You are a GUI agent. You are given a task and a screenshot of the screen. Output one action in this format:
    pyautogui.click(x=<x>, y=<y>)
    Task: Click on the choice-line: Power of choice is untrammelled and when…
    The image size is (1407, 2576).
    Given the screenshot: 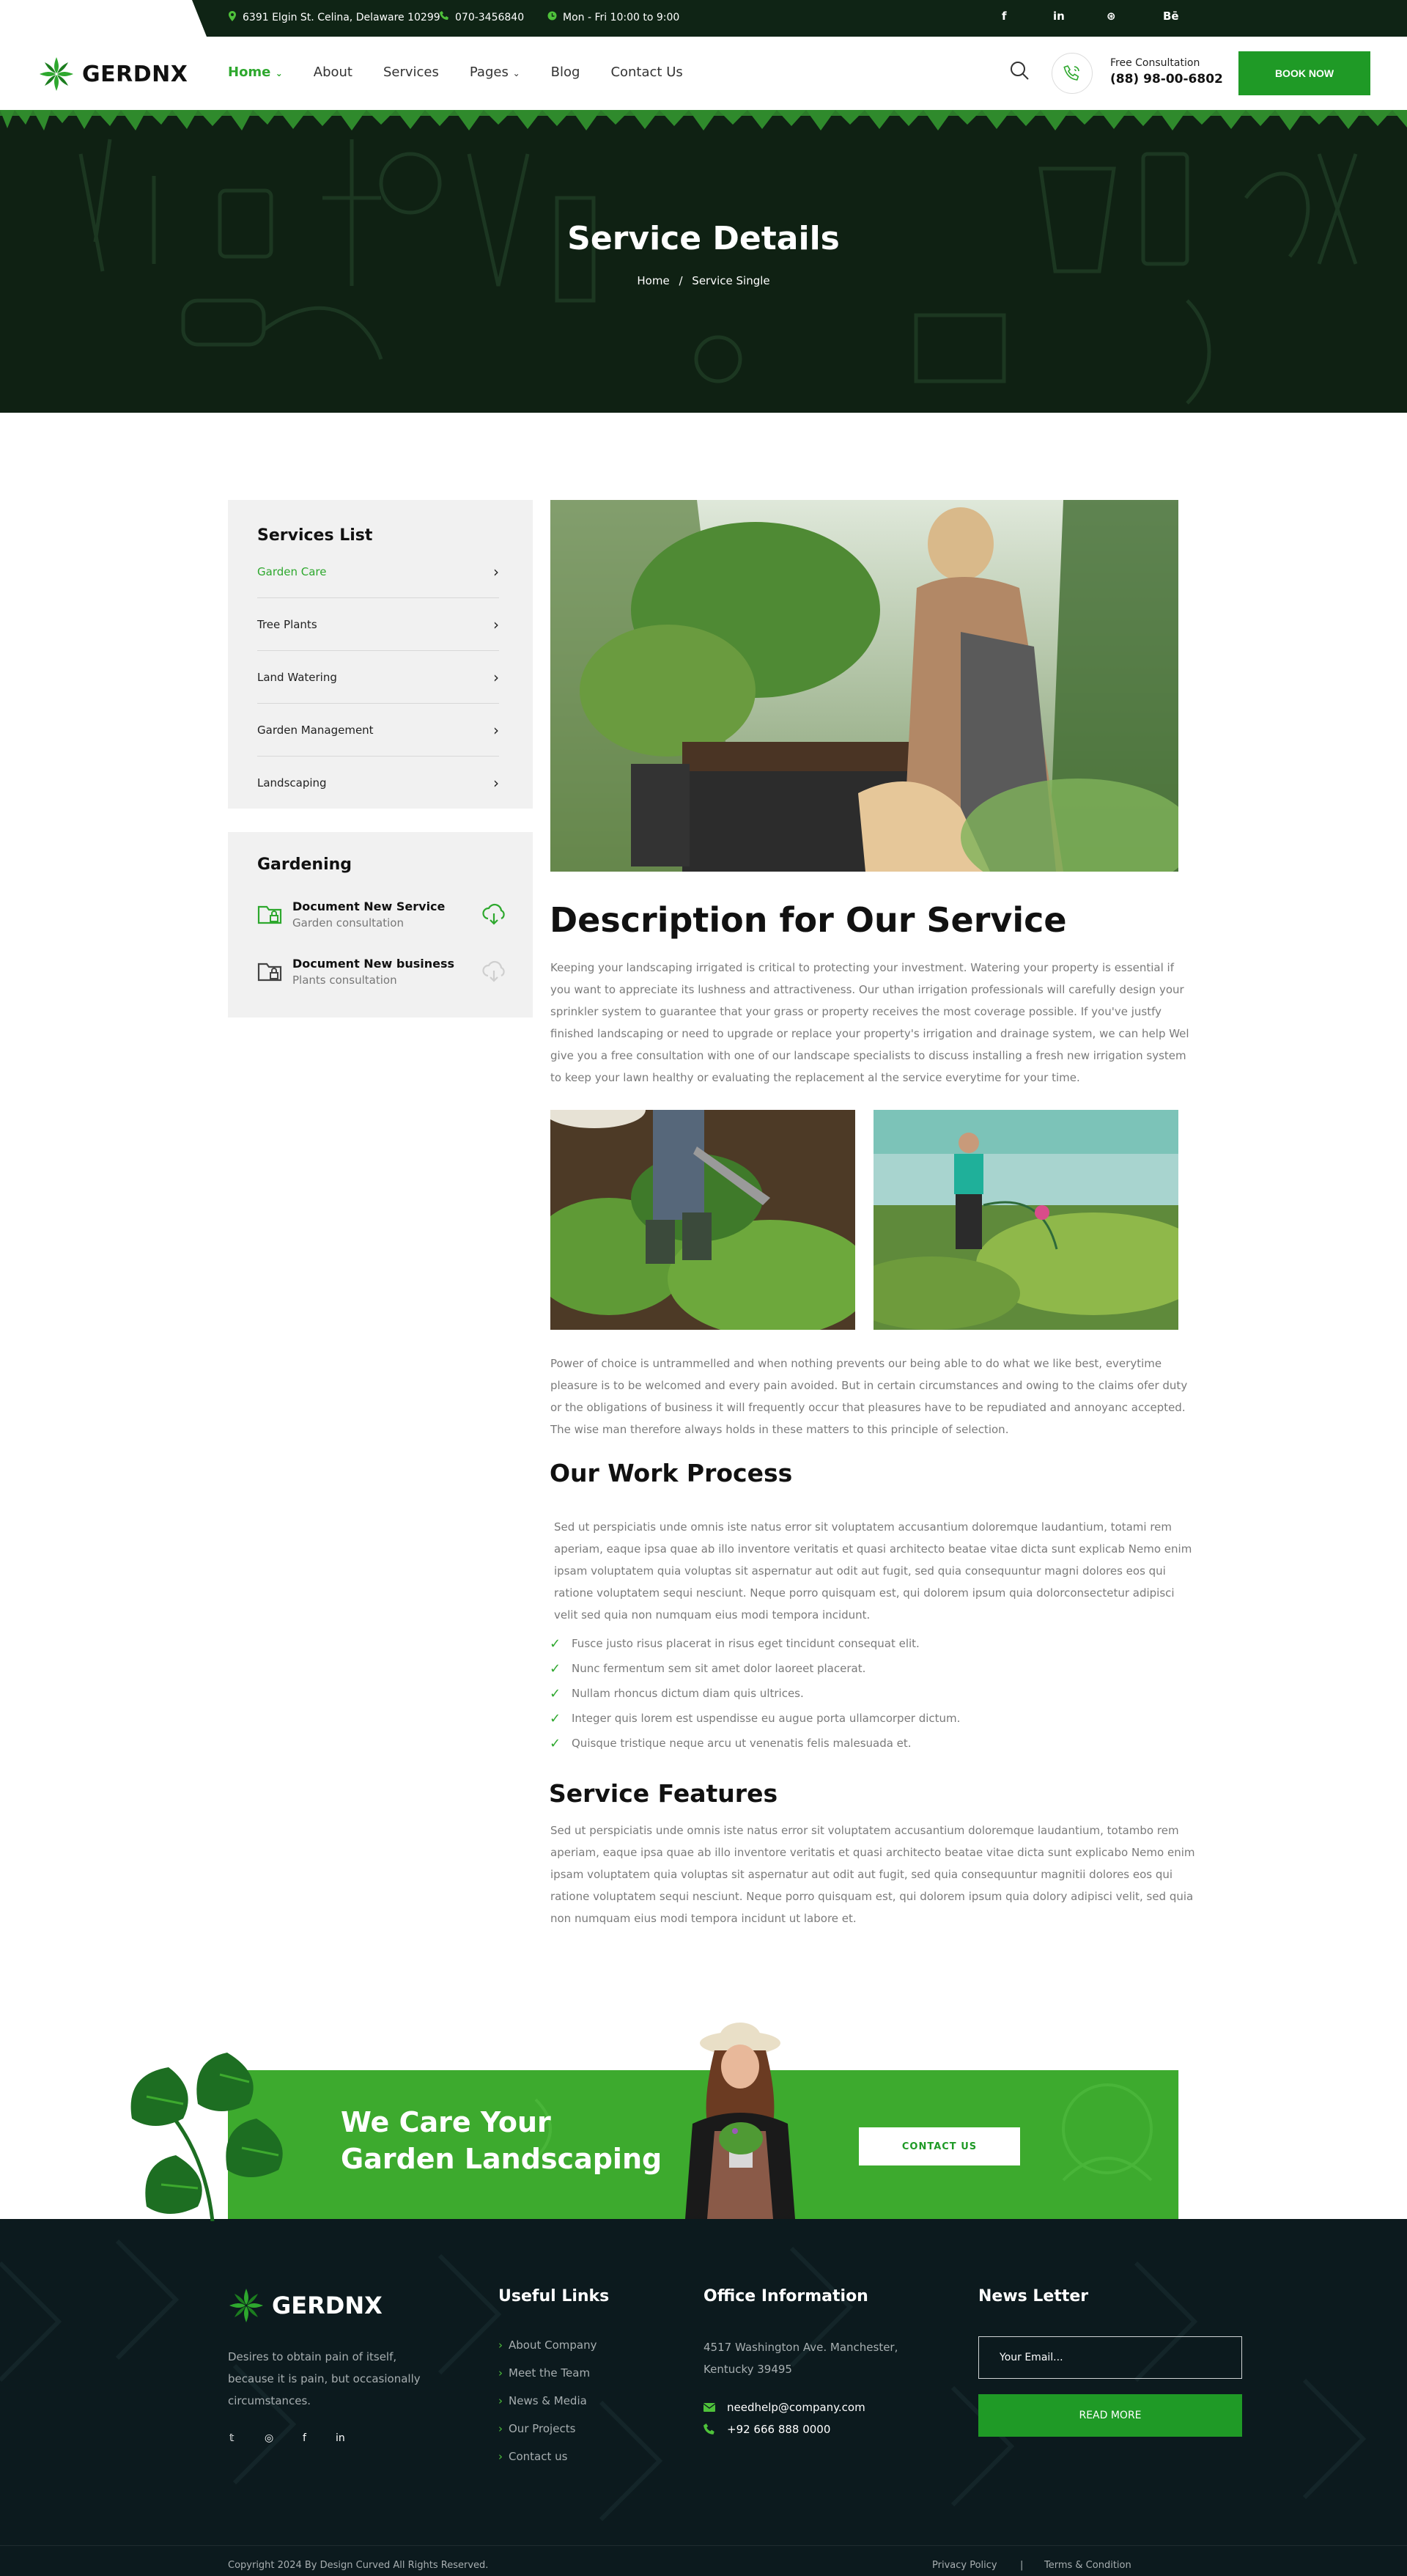 What is the action you would take?
    pyautogui.click(x=856, y=1363)
    